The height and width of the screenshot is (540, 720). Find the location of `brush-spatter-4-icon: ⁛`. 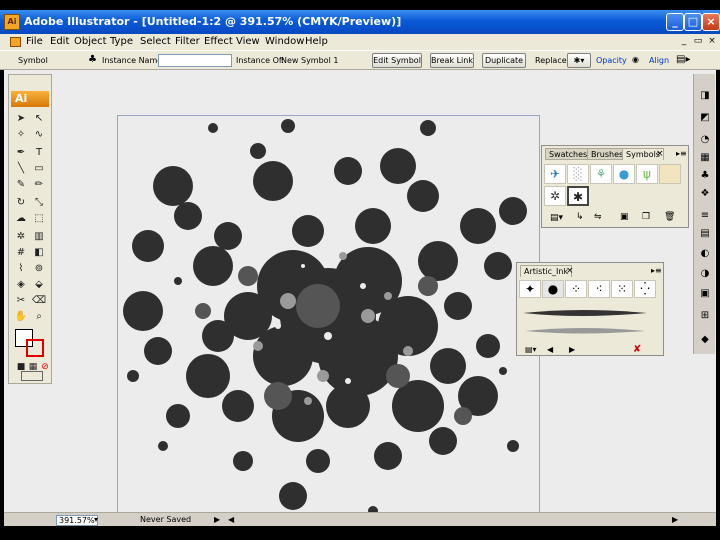

brush-spatter-4-icon: ⁛ is located at coordinates (645, 289).